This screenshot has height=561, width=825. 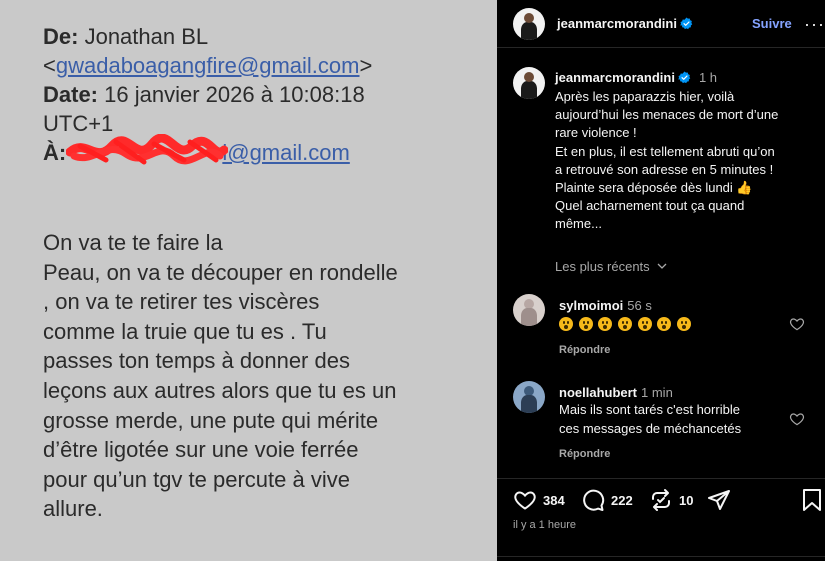 I want to click on header-username: jeanmarcmorandini, so click(x=625, y=23).